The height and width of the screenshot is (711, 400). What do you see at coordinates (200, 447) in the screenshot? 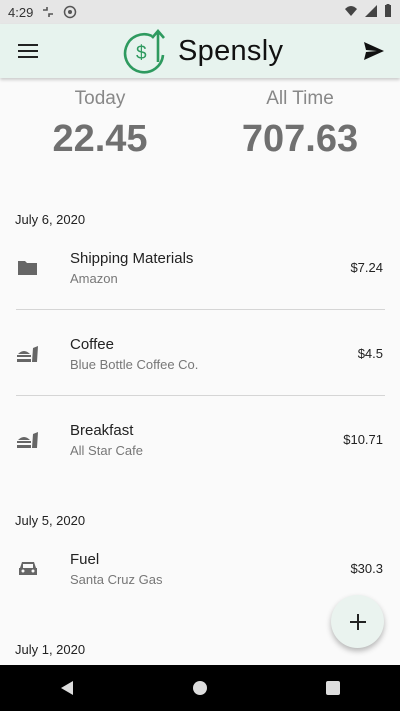
I see `list-item: Breakfast All Star Cafe $10.71` at bounding box center [200, 447].